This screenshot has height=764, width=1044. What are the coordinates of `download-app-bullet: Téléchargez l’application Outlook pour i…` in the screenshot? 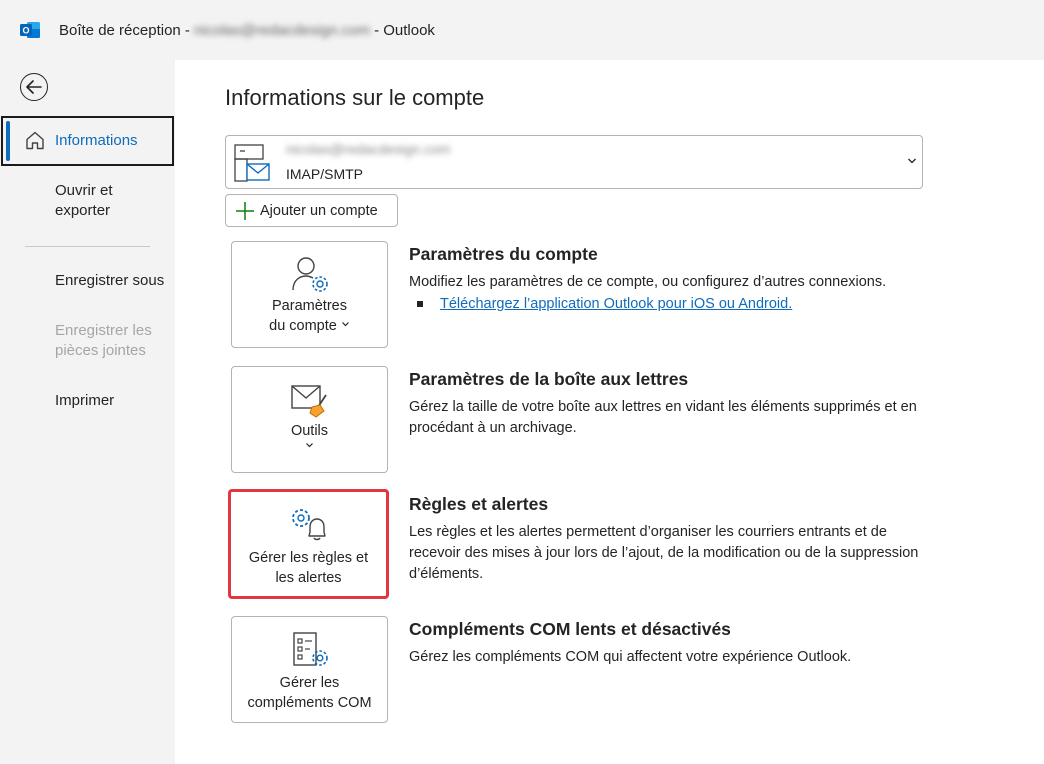 It's located at (669, 304).